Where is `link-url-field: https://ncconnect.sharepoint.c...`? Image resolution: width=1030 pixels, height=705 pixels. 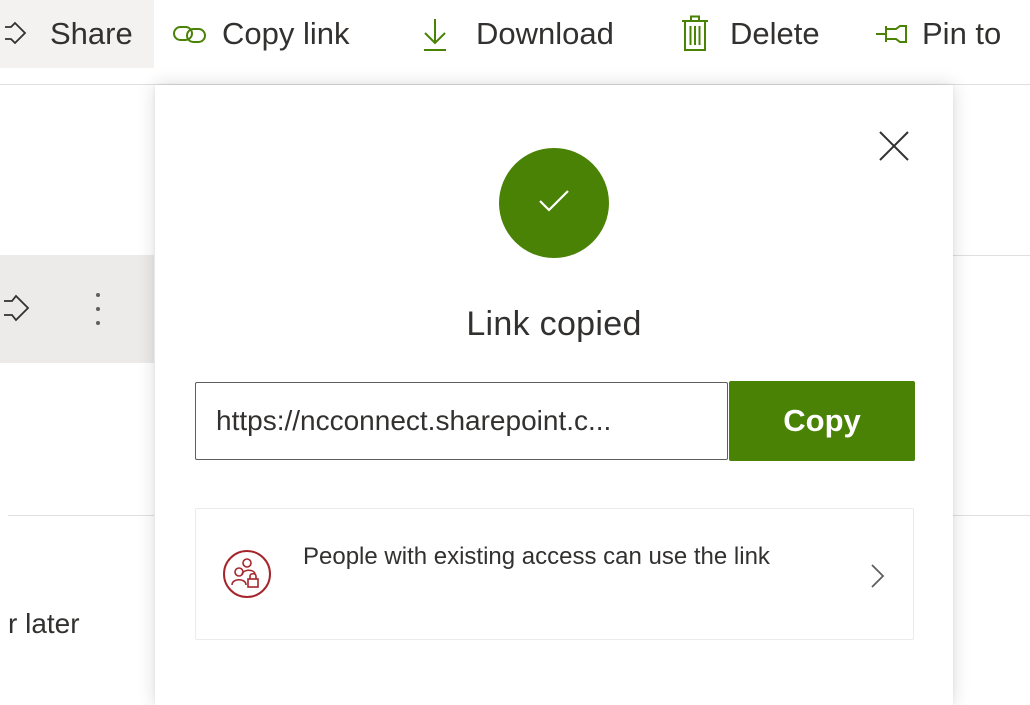
link-url-field: https://ncconnect.sharepoint.c... is located at coordinates (461, 421).